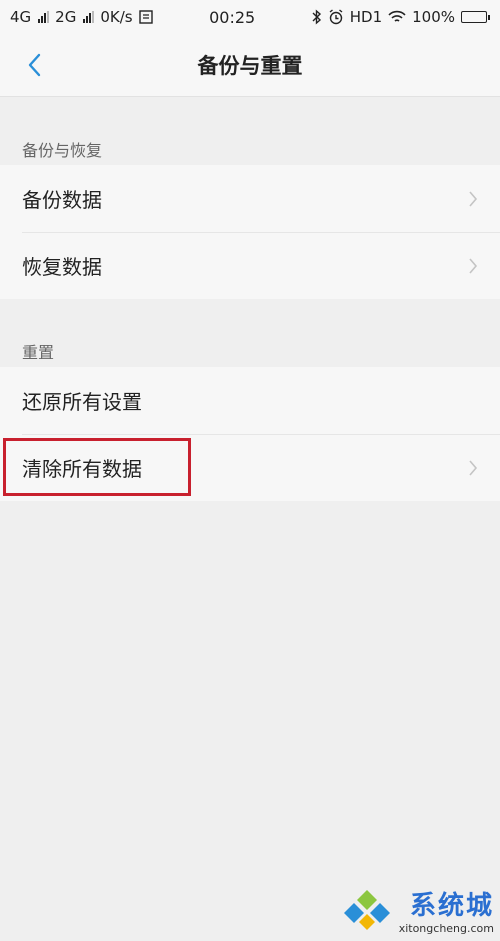  I want to click on highlight-box, so click(97, 467).